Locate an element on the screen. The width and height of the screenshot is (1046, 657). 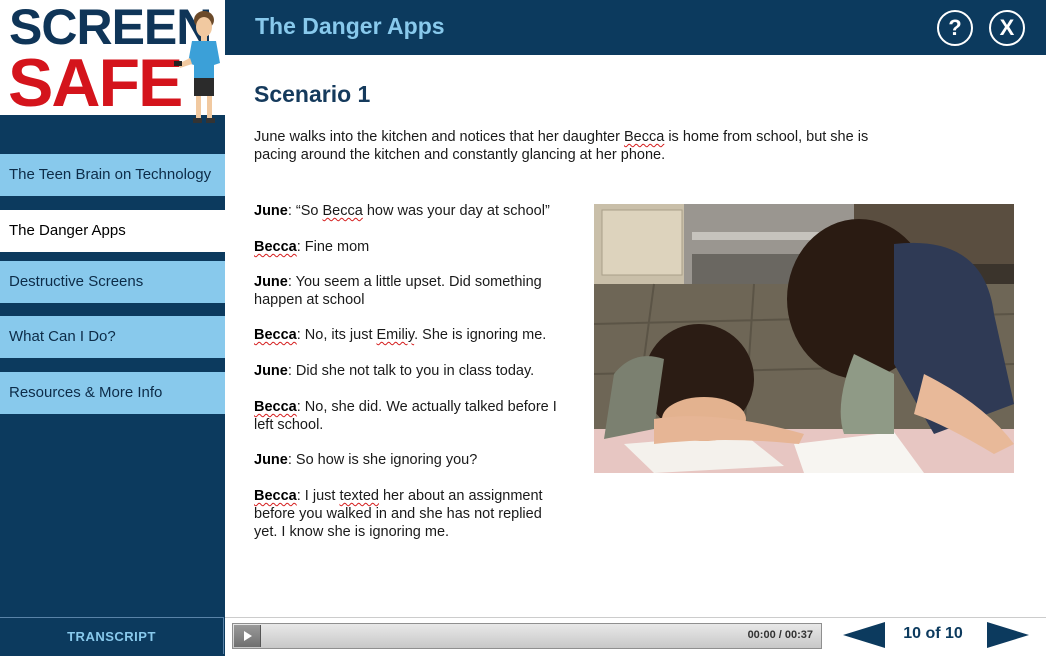
page-counter: 10 of 10 is located at coordinates (933, 633).